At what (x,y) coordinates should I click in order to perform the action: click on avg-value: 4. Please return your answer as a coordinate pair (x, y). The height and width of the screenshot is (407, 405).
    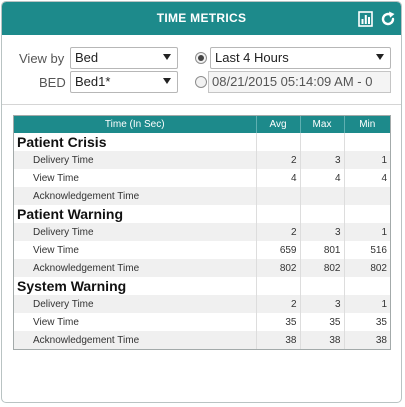
    Looking at the image, I should click on (278, 178).